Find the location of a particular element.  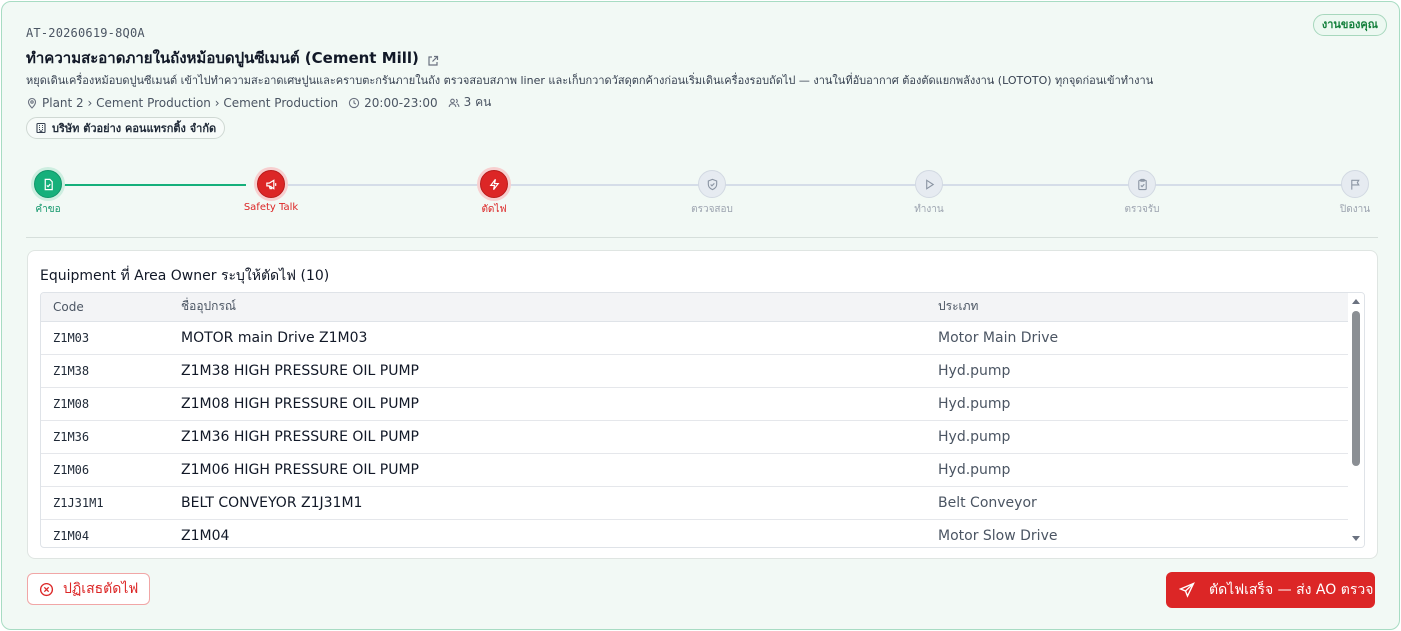

play-icon is located at coordinates (929, 184).